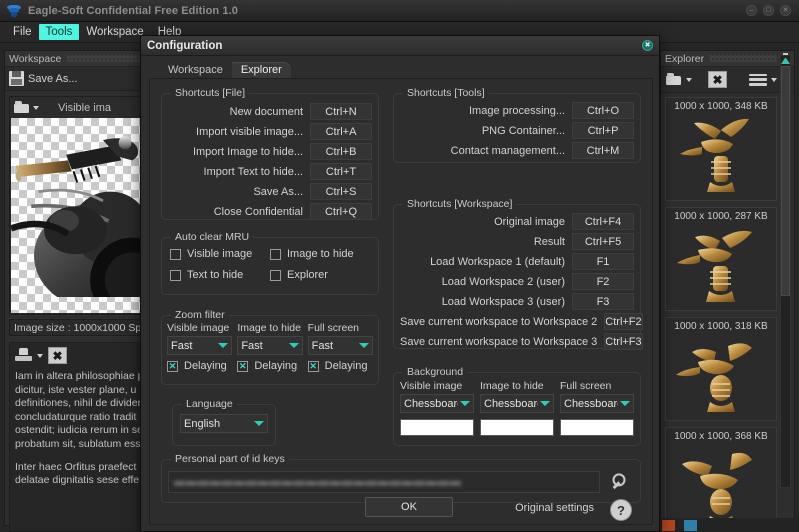 Image resolution: width=799 pixels, height=532 pixels. Describe the element at coordinates (785, 10) in the screenshot. I see `close-button: ✕` at that location.